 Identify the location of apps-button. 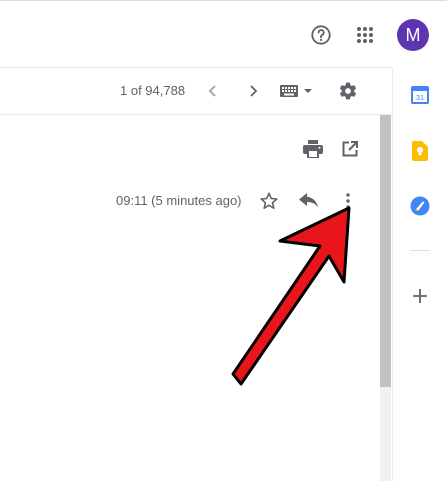
(365, 35).